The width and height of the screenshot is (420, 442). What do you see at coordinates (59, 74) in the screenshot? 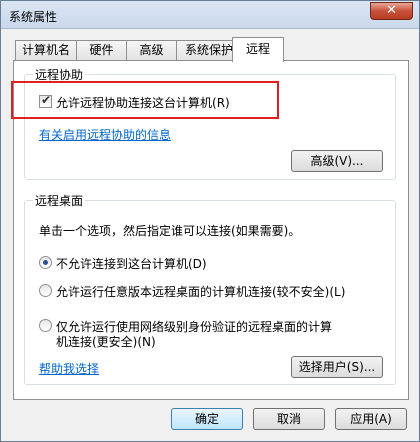
I see `remote-assistance-title: 远程协助` at bounding box center [59, 74].